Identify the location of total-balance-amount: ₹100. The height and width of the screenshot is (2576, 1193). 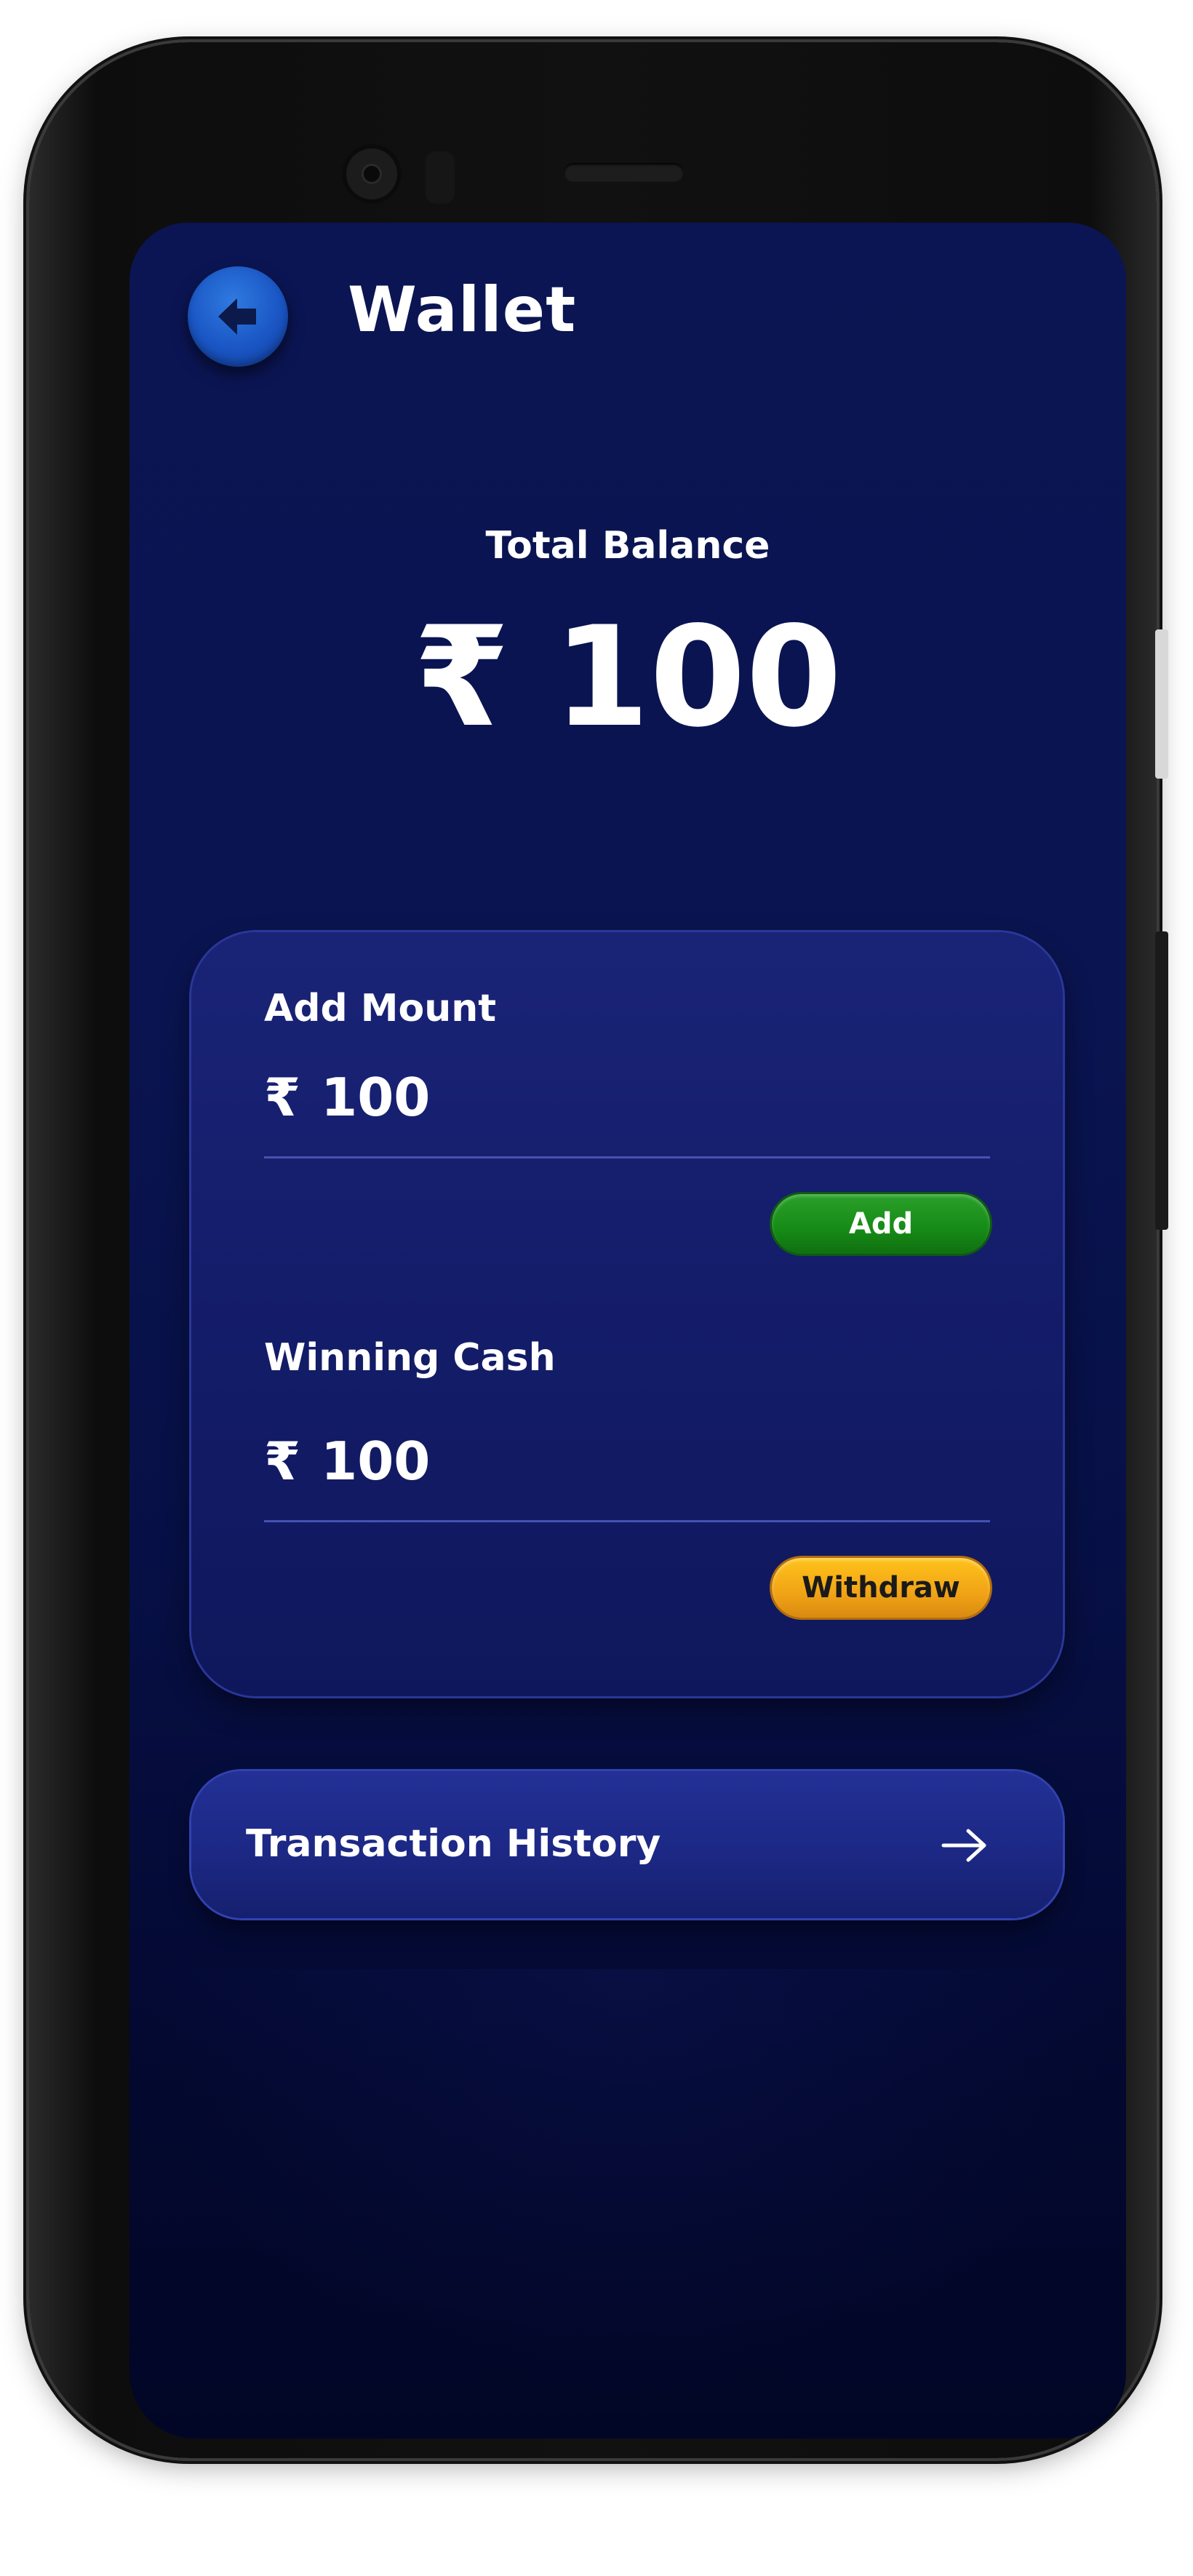
(627, 677).